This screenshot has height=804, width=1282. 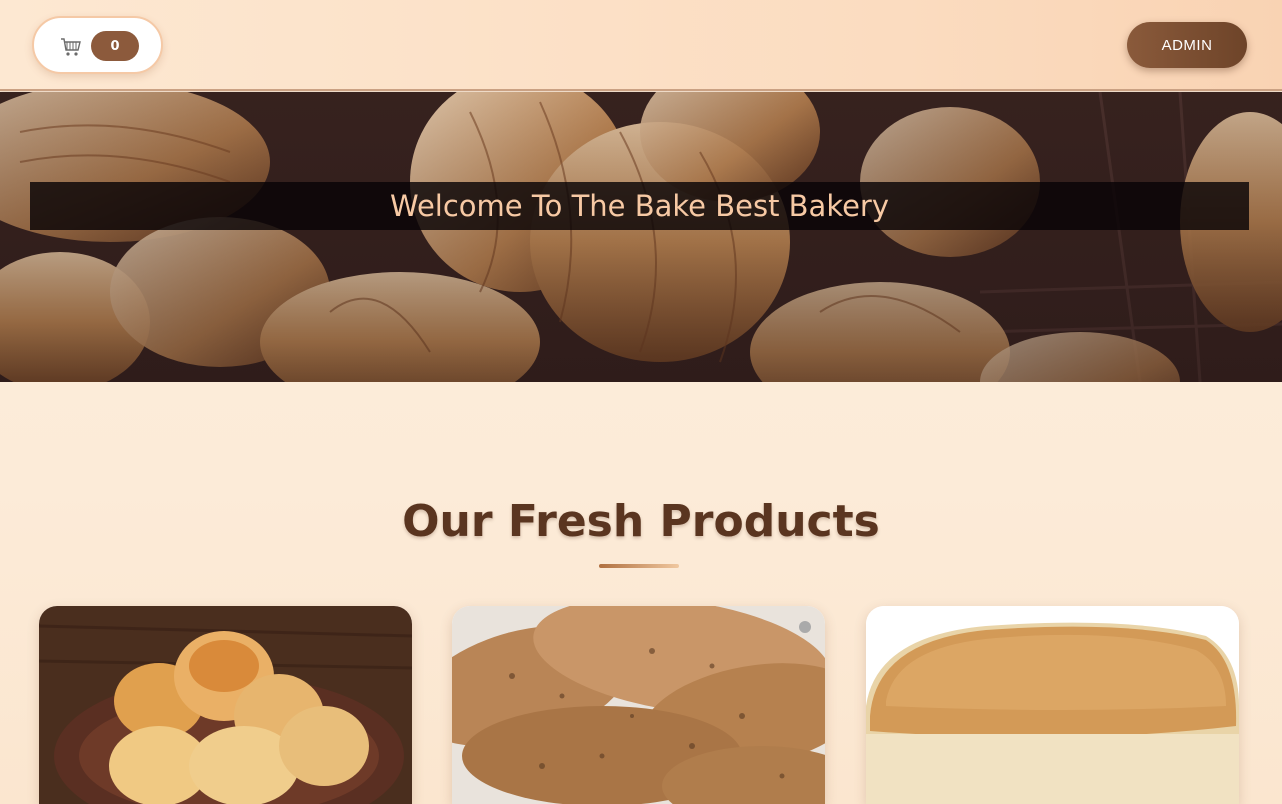 I want to click on product-card-cookies, so click(x=638, y=705).